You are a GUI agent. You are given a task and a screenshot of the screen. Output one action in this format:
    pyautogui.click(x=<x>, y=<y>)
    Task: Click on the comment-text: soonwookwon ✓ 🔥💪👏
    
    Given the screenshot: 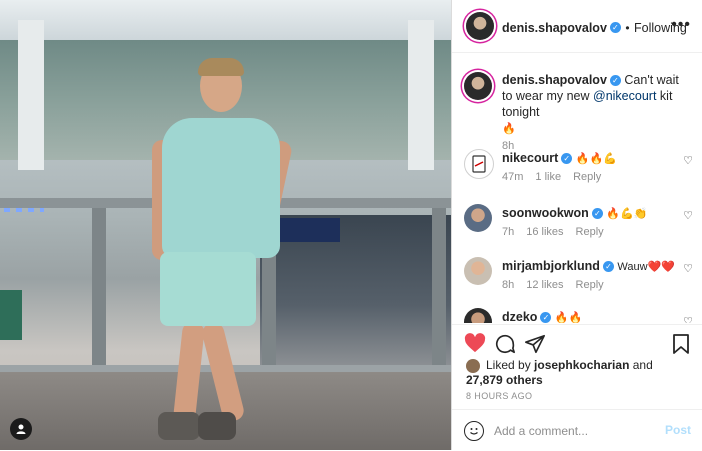 What is the action you would take?
    pyautogui.click(x=591, y=213)
    